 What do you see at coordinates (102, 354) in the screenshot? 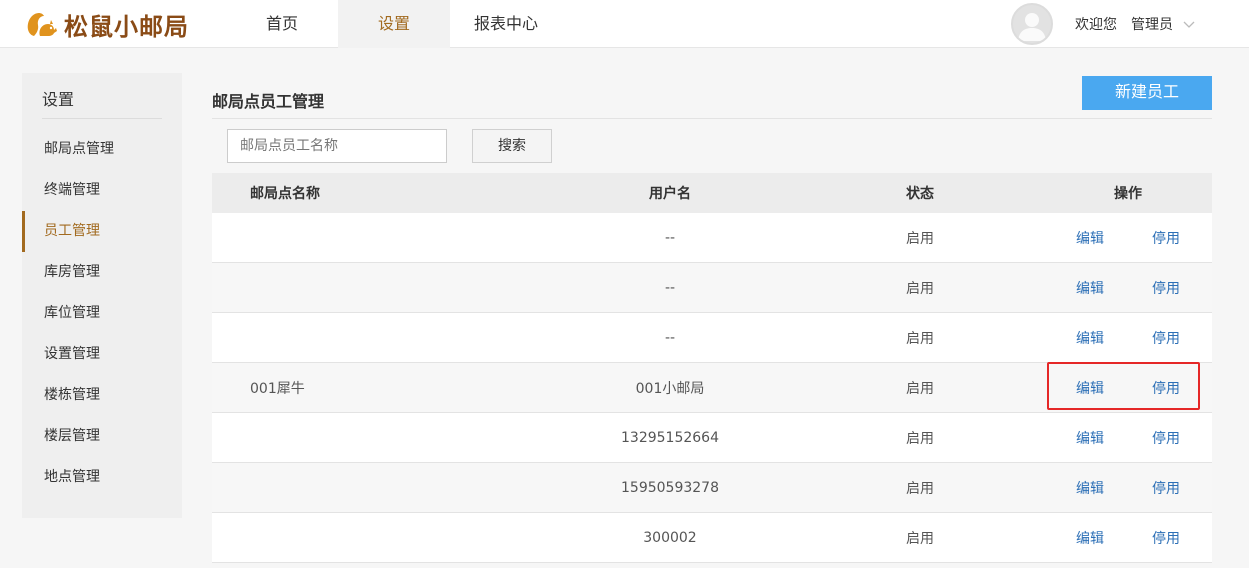
I see `sidebar-item-settings: 设置管理` at bounding box center [102, 354].